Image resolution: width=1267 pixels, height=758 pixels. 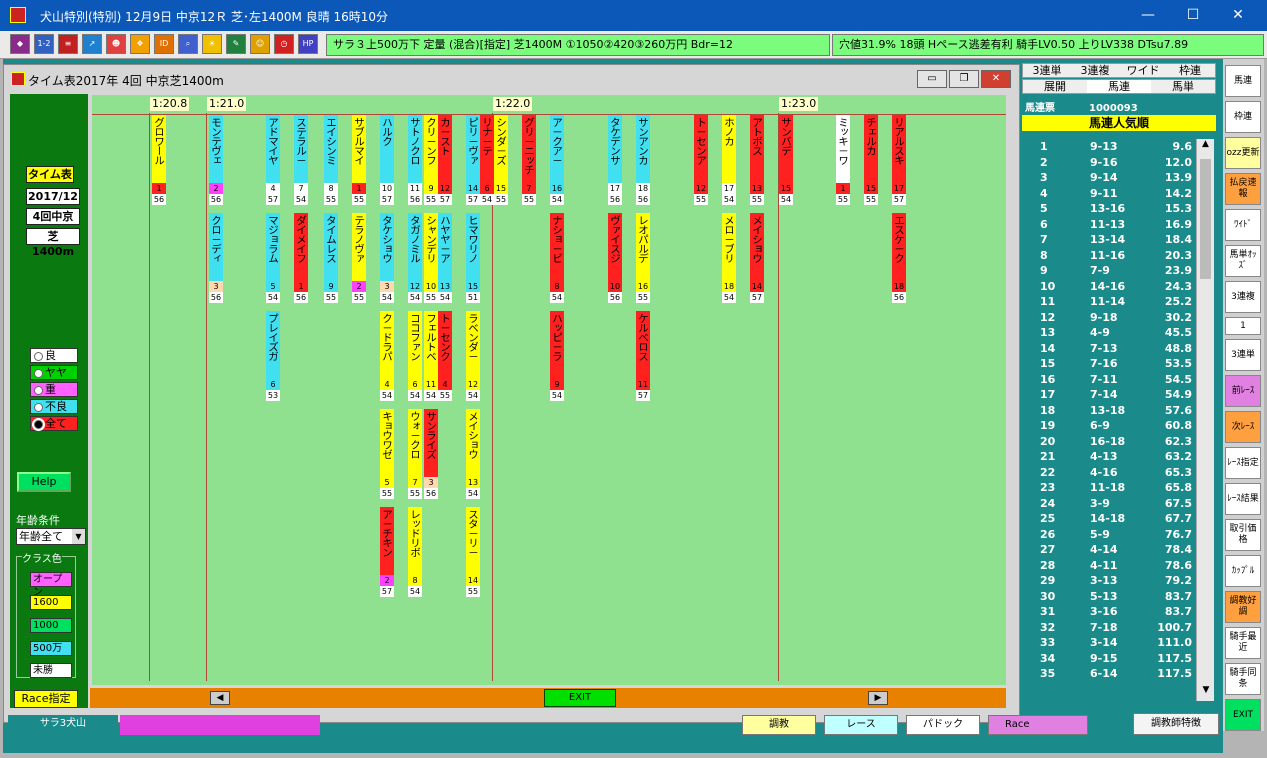 I want to click on odds-row: 16 7-11 54.5, so click(x=1109, y=380).